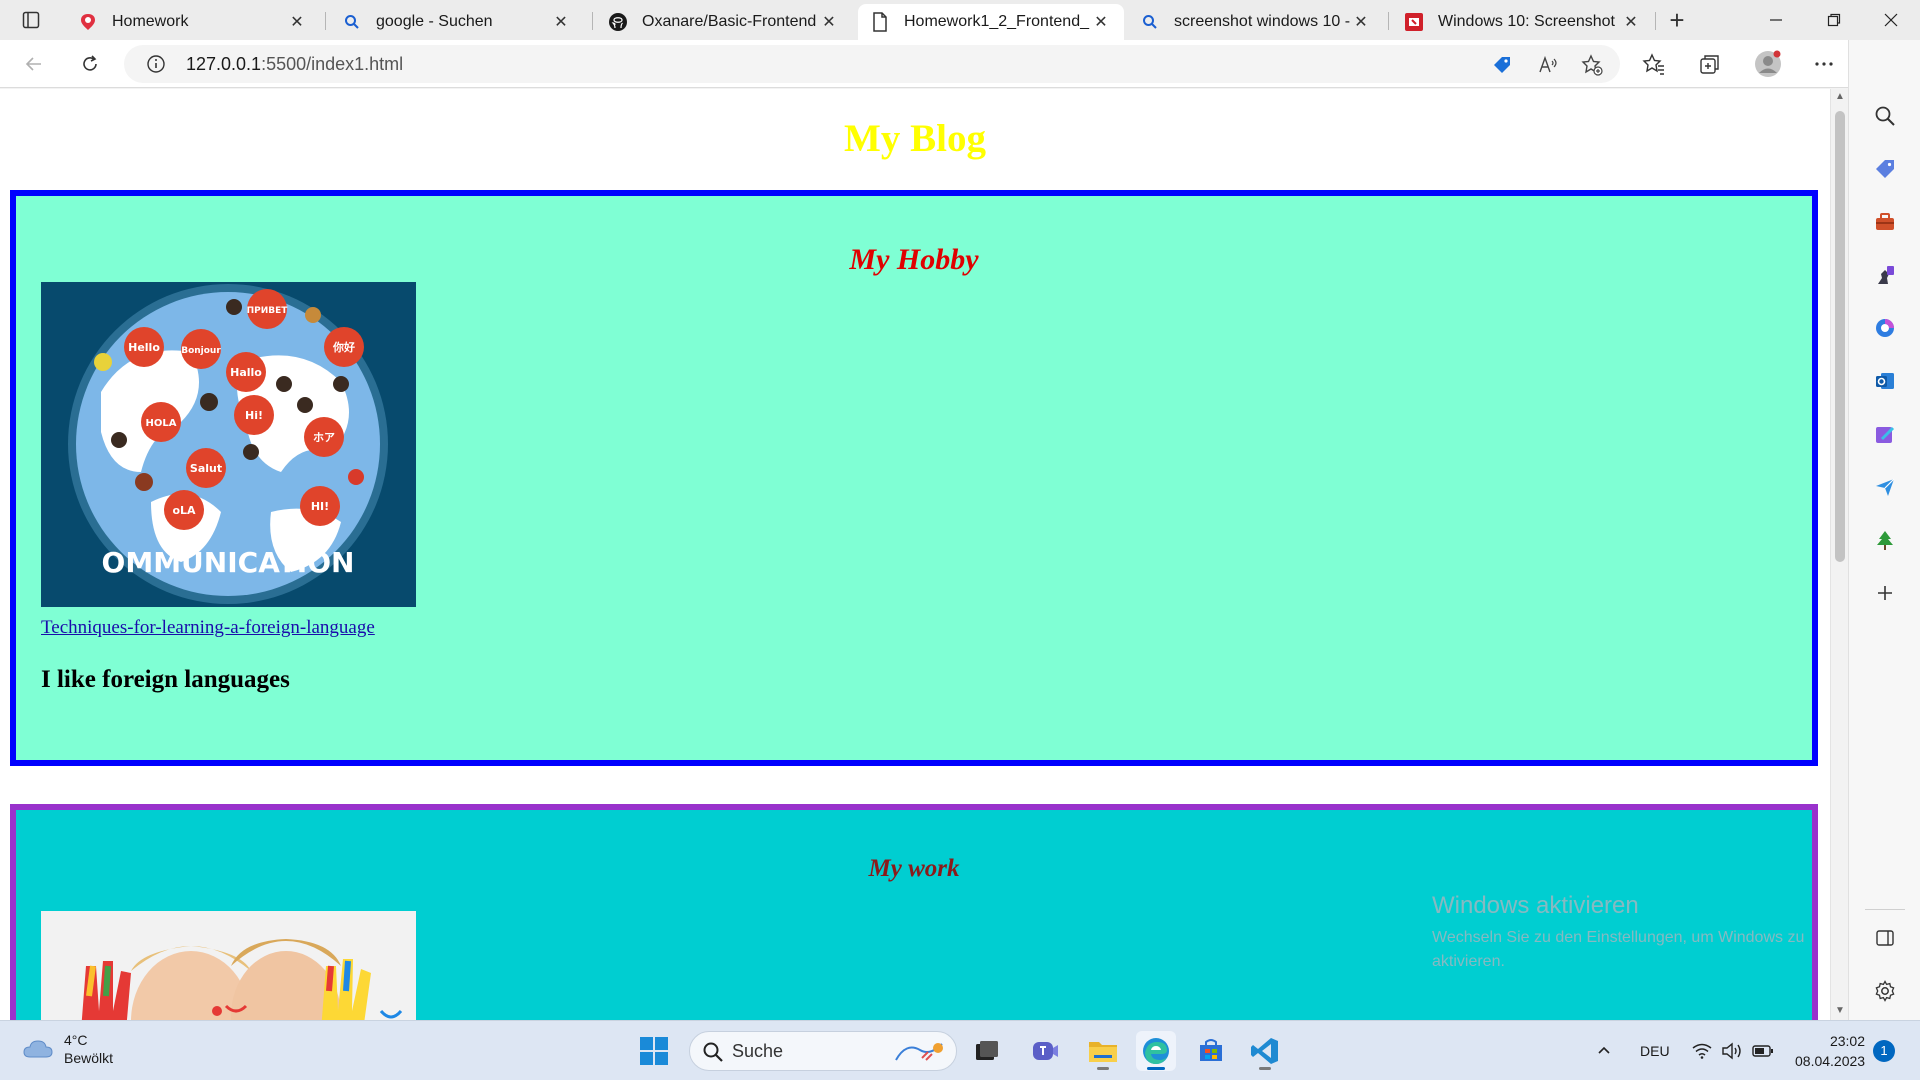  What do you see at coordinates (1654, 64) in the screenshot?
I see `favorites-icon` at bounding box center [1654, 64].